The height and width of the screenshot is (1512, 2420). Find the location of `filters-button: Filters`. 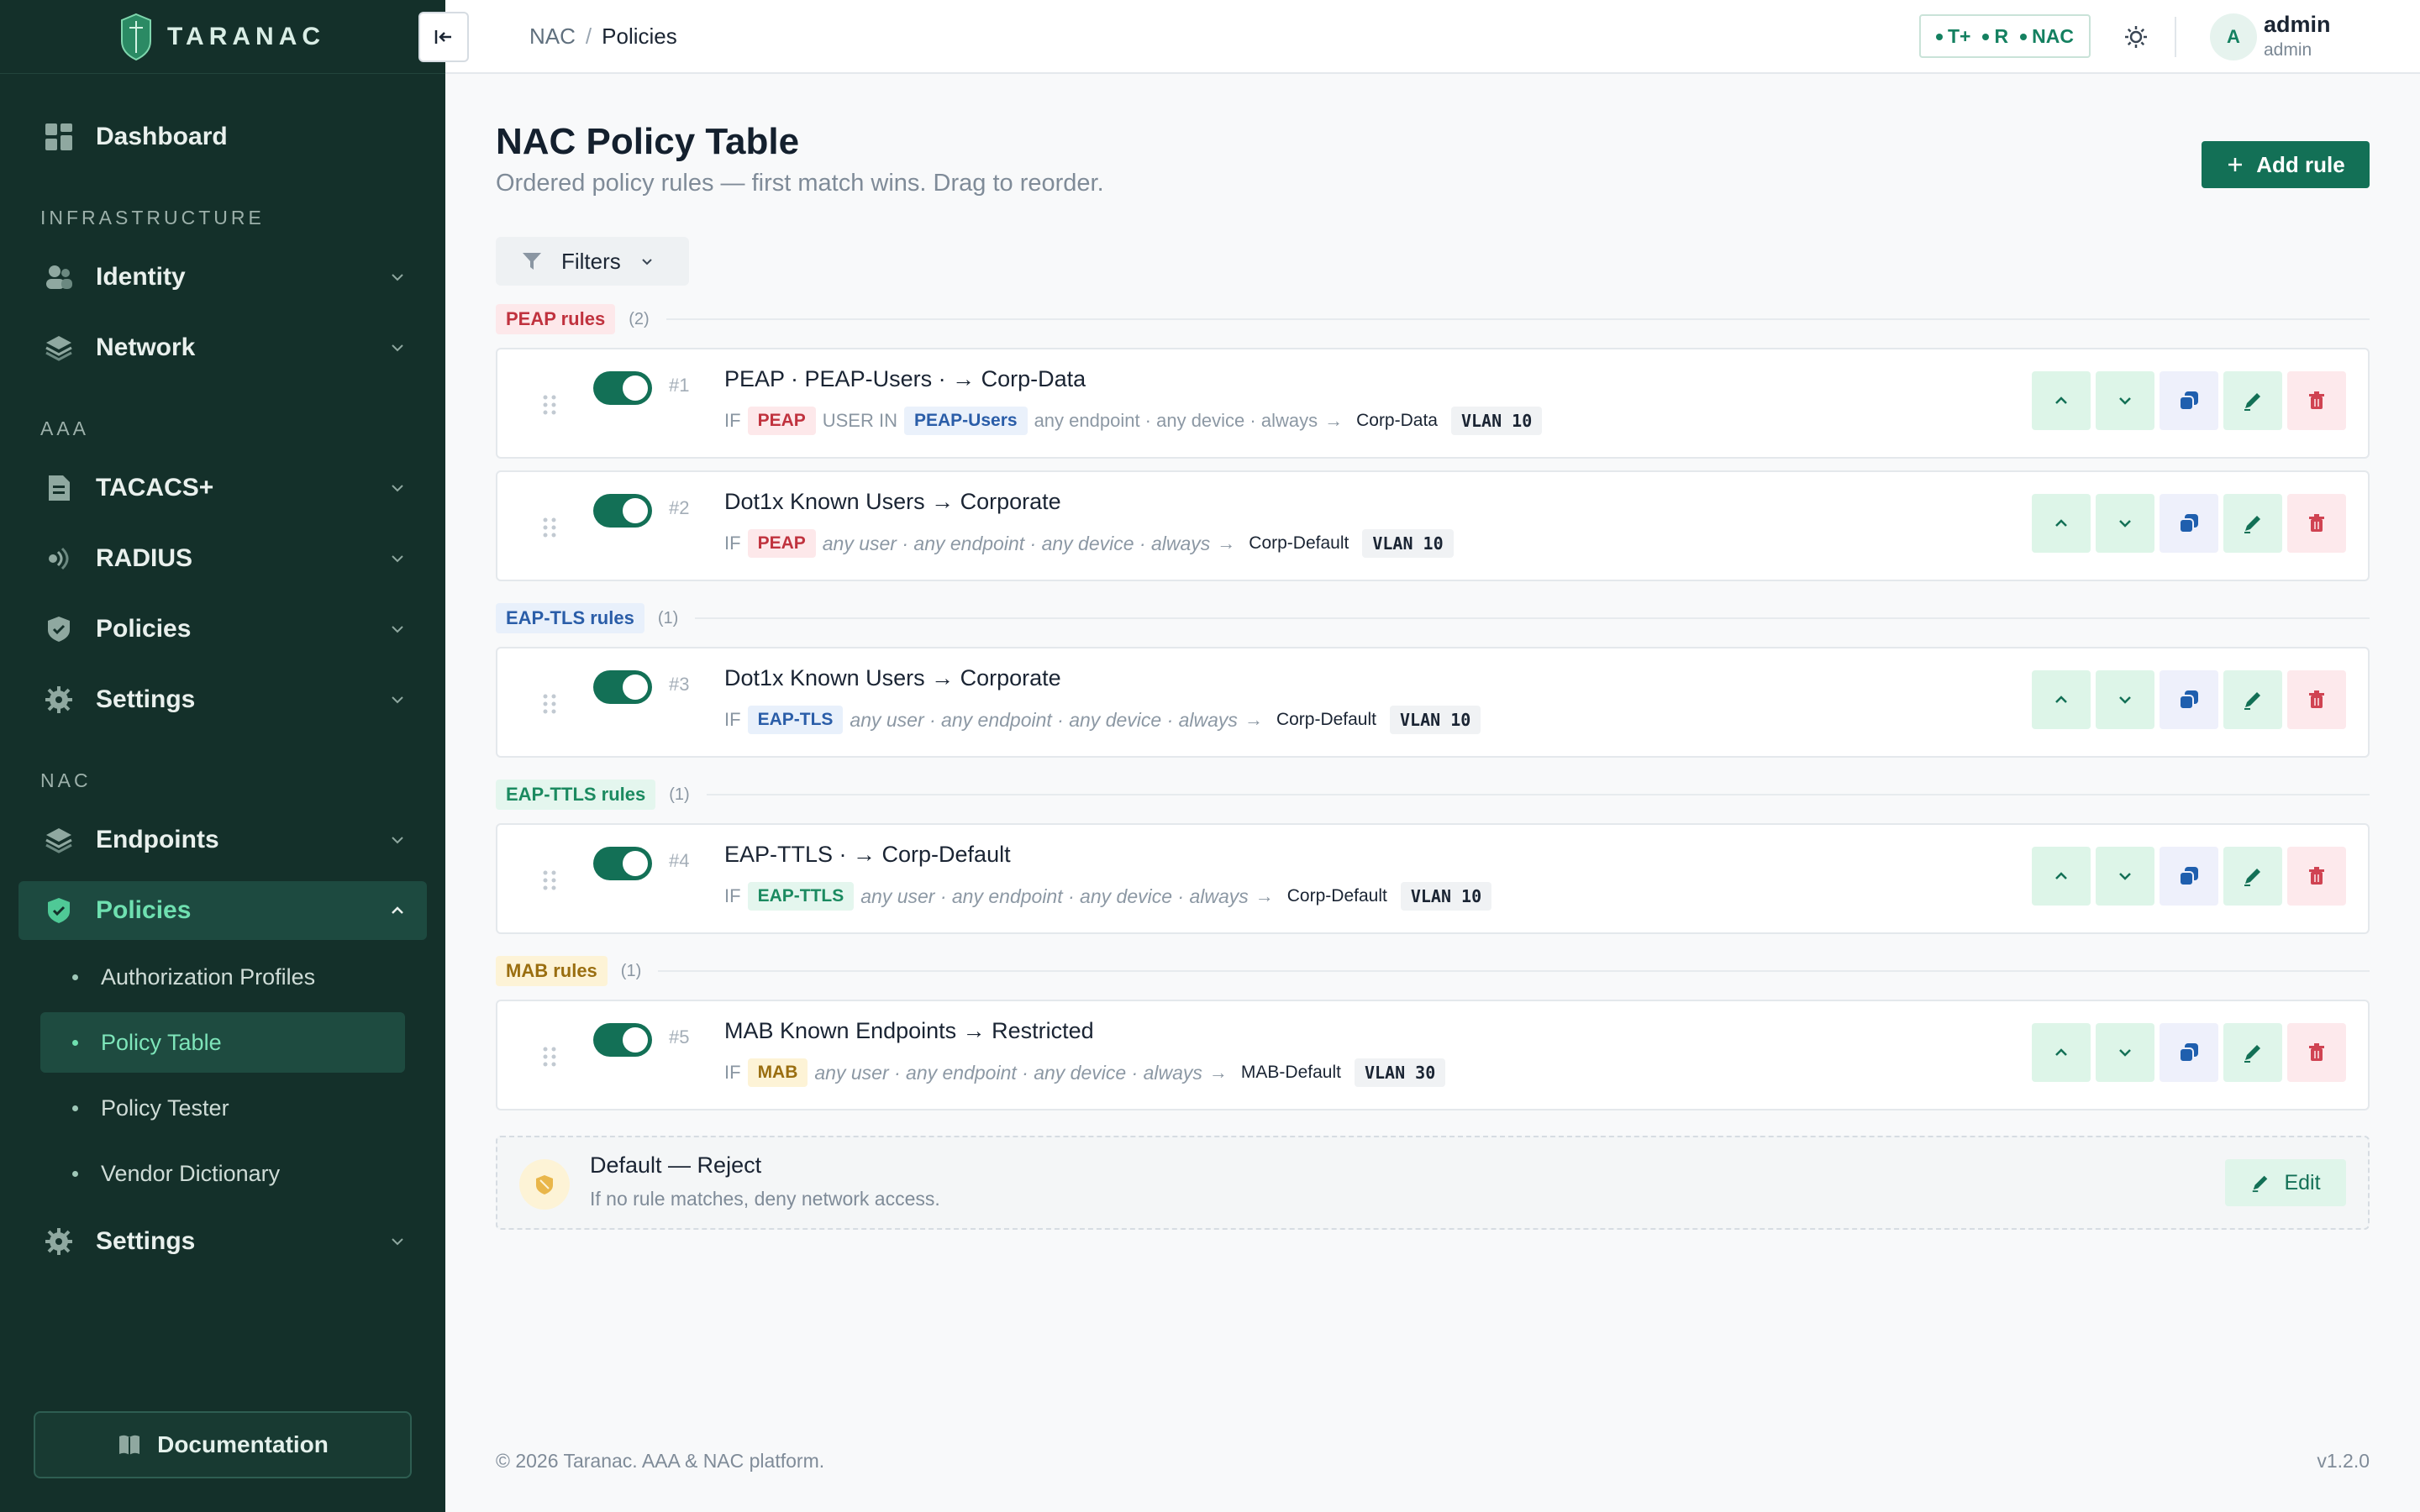

filters-button: Filters is located at coordinates (592, 261).